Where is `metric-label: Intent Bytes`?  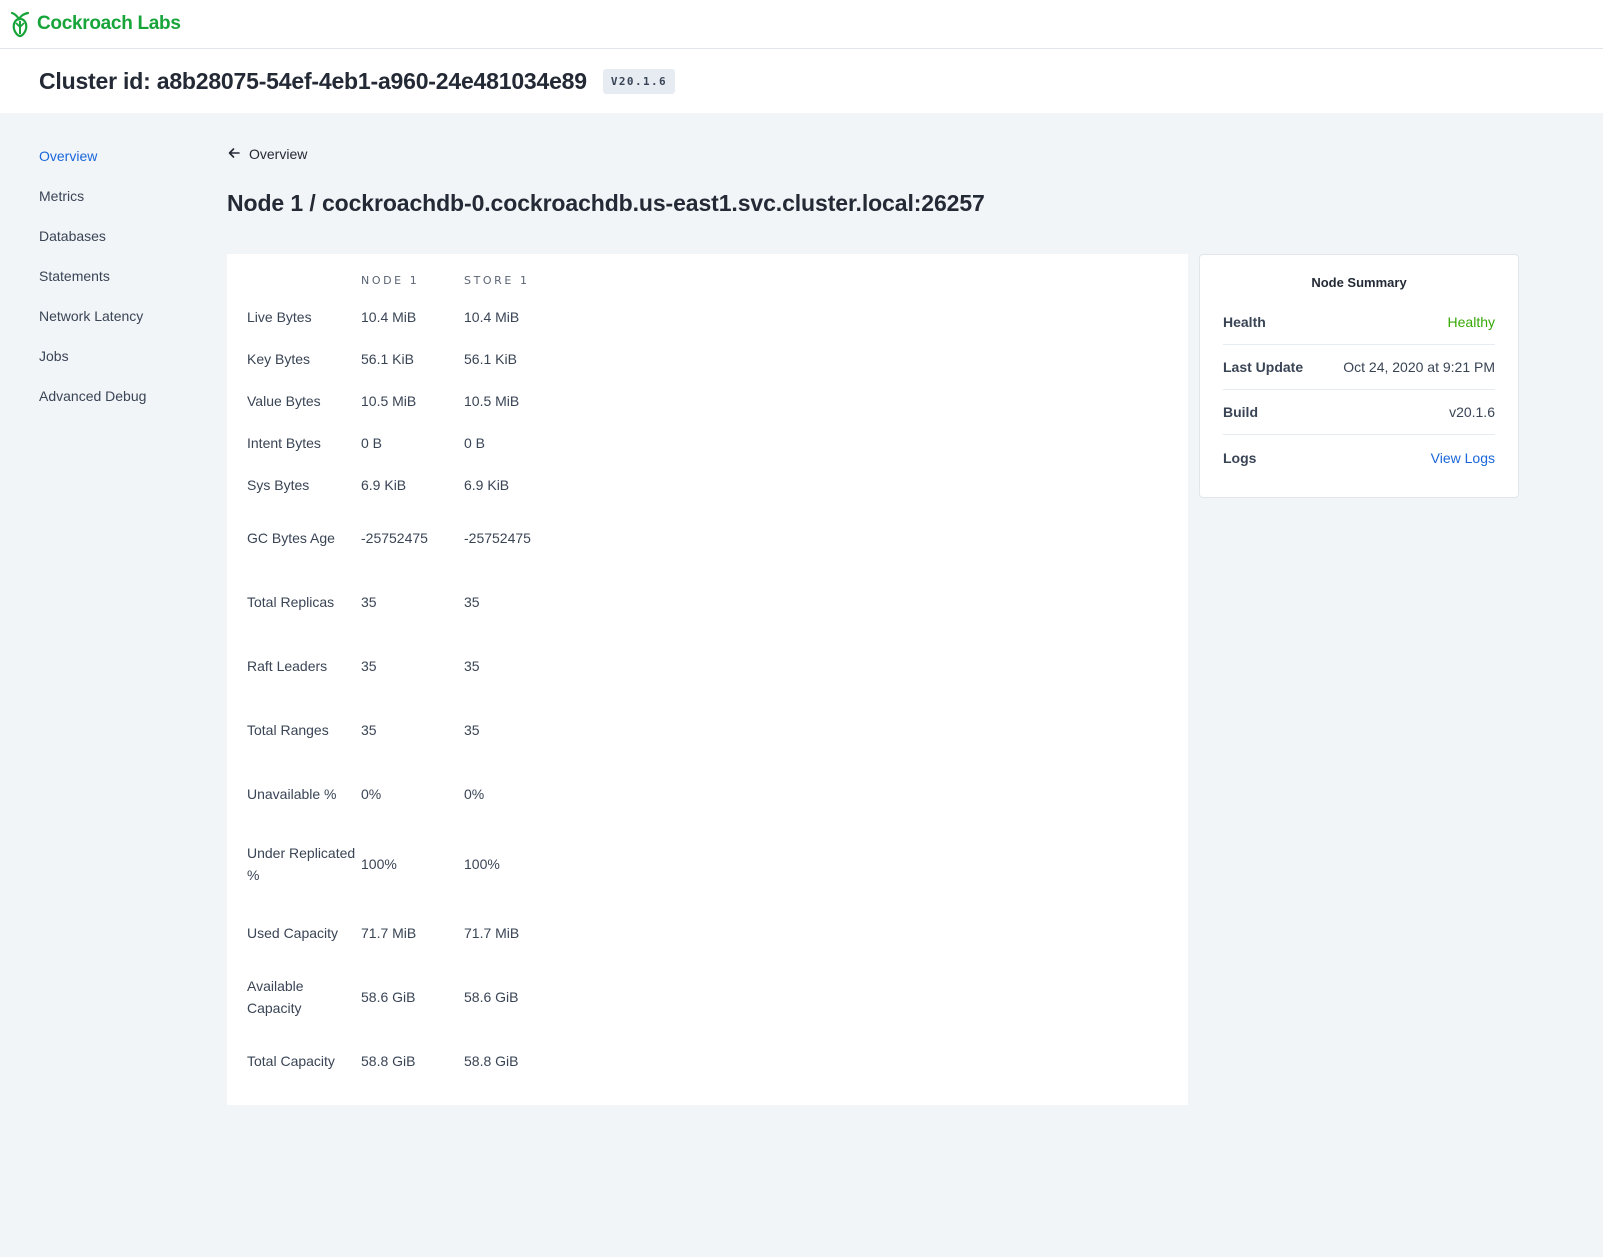
metric-label: Intent Bytes is located at coordinates (284, 443).